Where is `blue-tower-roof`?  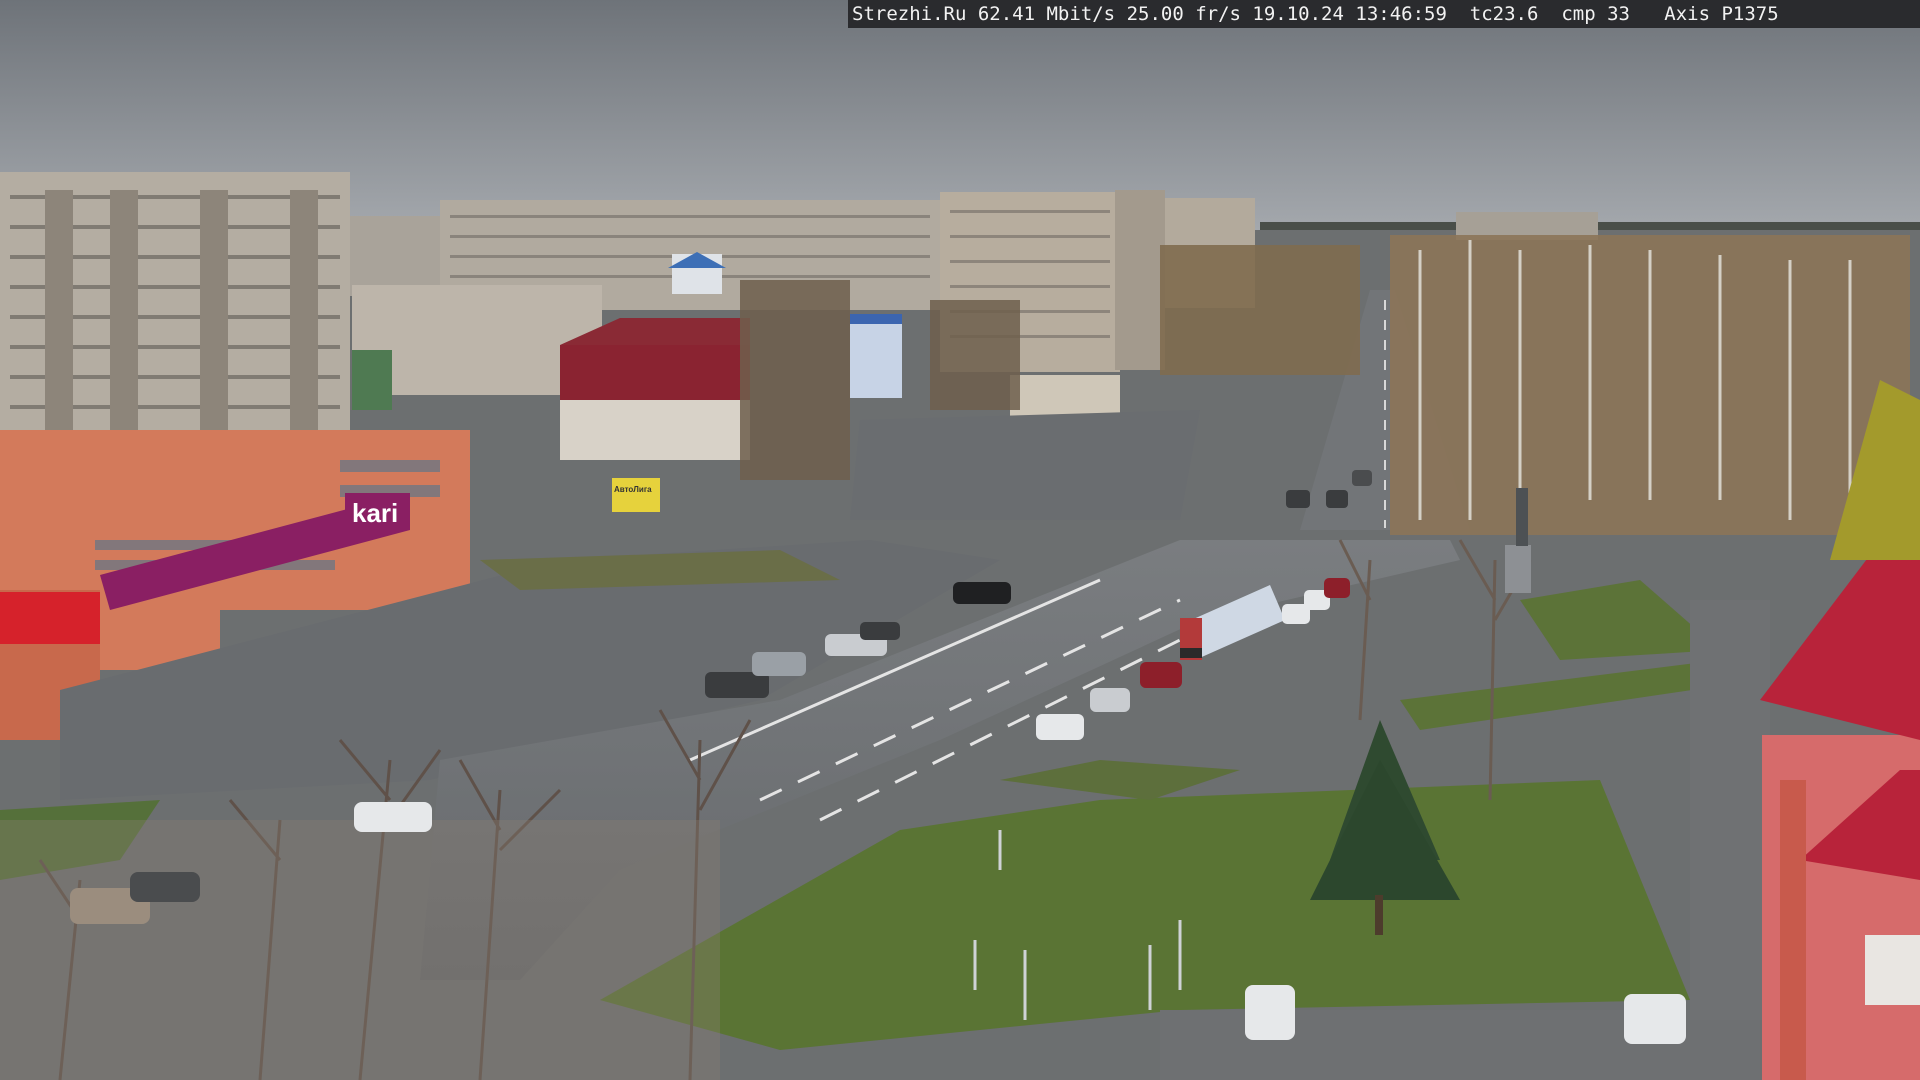
blue-tower-roof is located at coordinates (876, 319).